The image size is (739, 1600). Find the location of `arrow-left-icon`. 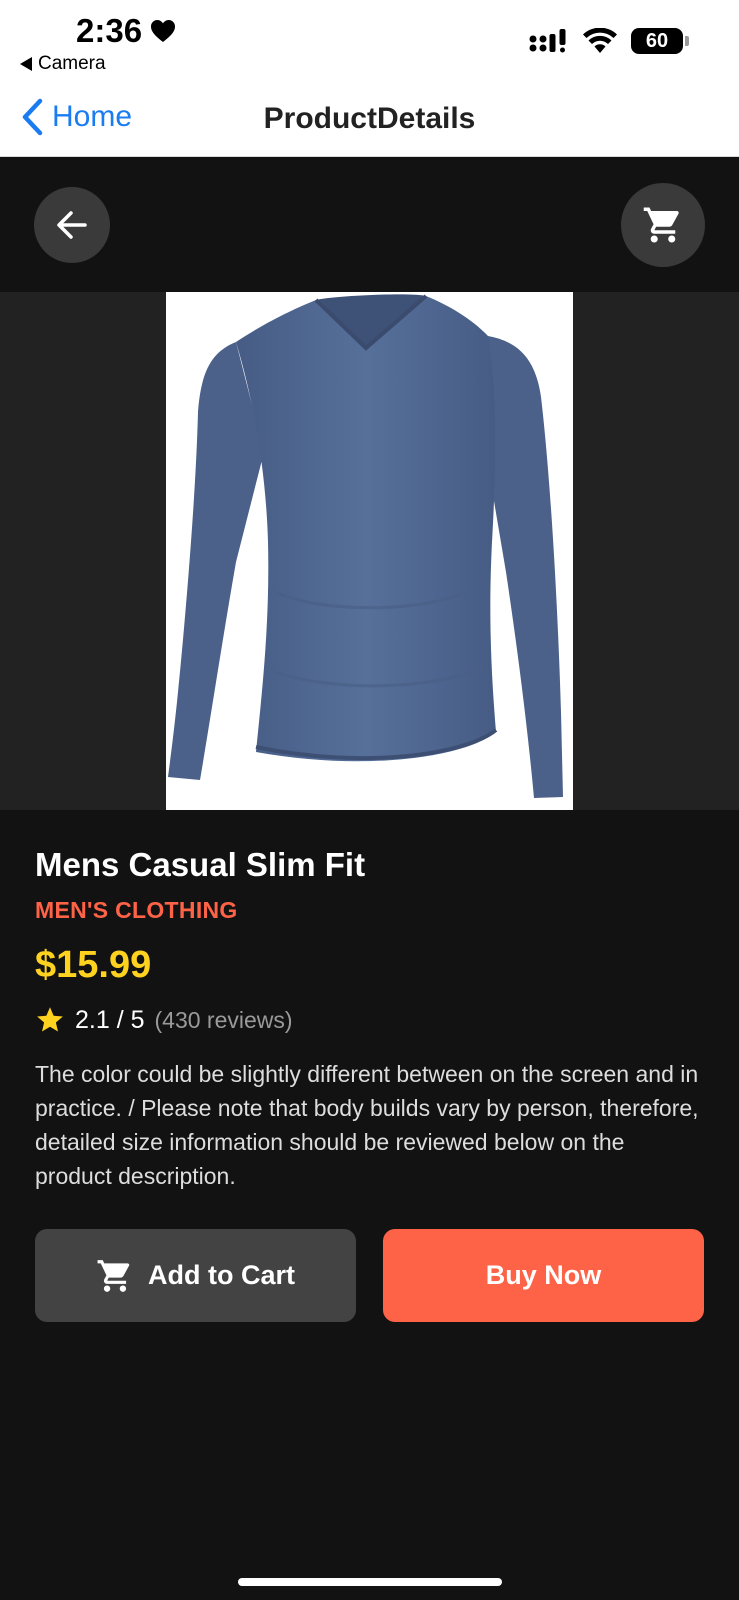

arrow-left-icon is located at coordinates (72, 225).